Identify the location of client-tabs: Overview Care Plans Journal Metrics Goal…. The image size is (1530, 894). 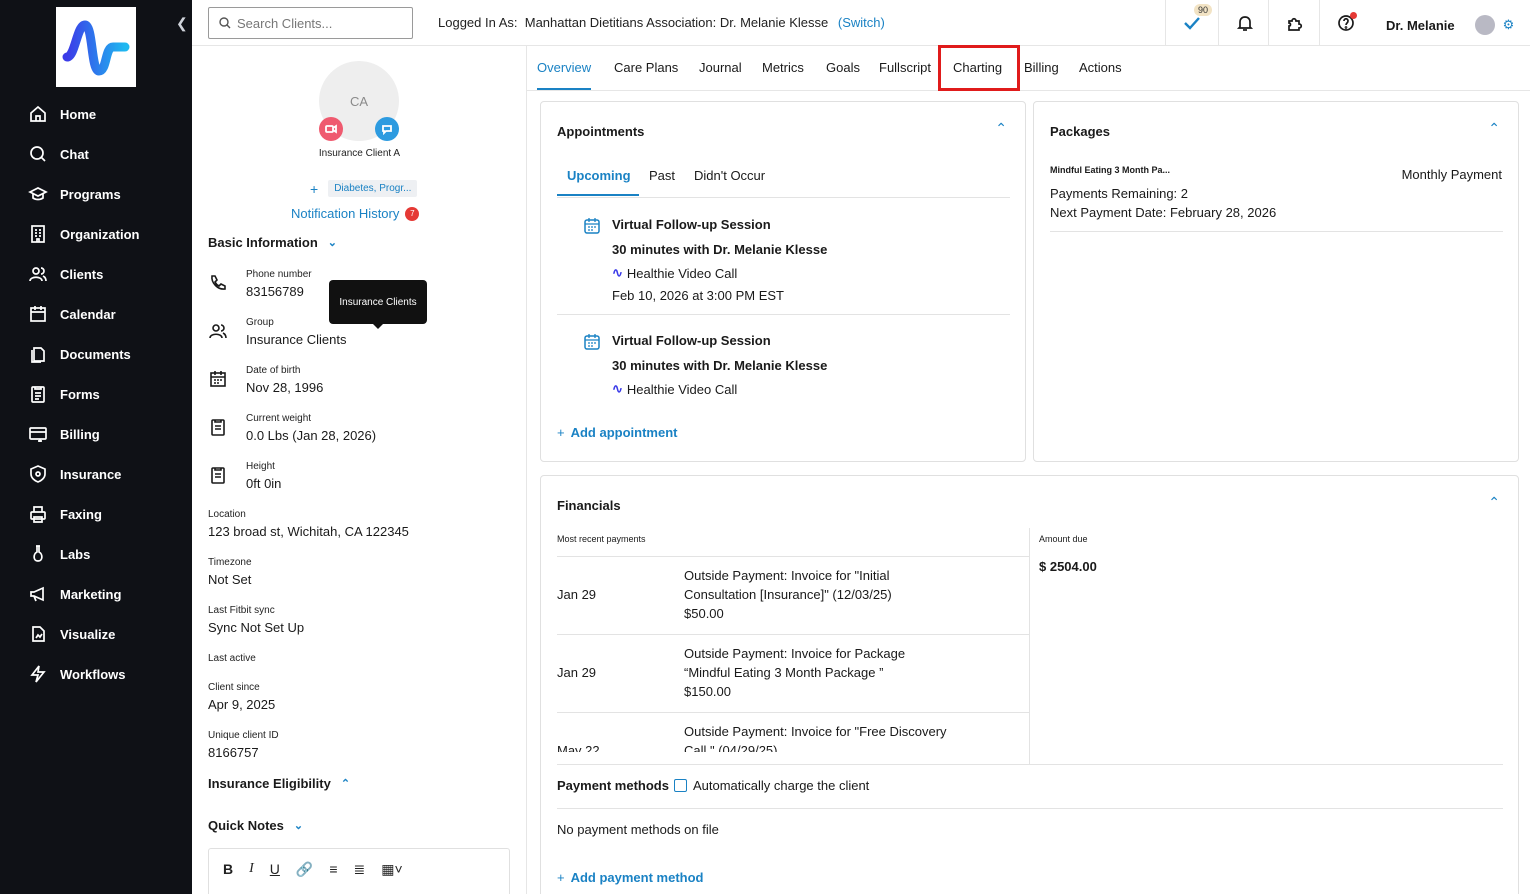
(1028, 68).